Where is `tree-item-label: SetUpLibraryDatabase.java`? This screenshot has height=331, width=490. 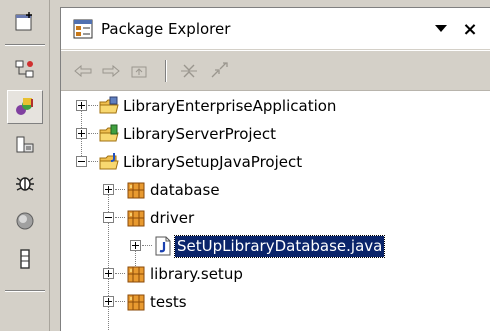
tree-item-label: SetUpLibraryDatabase.java is located at coordinates (279, 246).